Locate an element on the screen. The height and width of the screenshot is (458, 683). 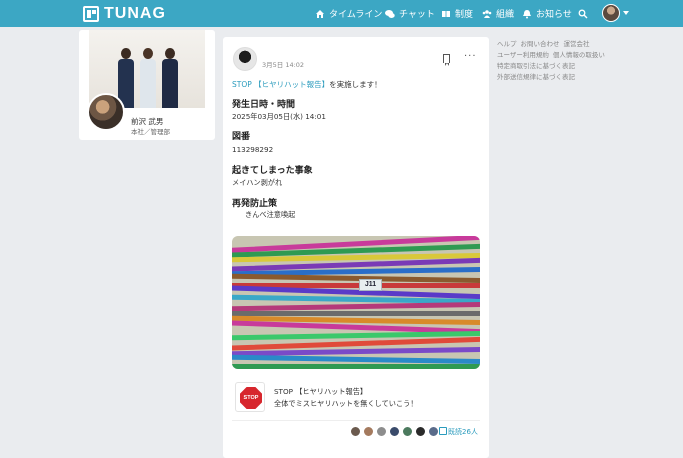
nav-organization-label: 組織 is located at coordinates (505, 15).